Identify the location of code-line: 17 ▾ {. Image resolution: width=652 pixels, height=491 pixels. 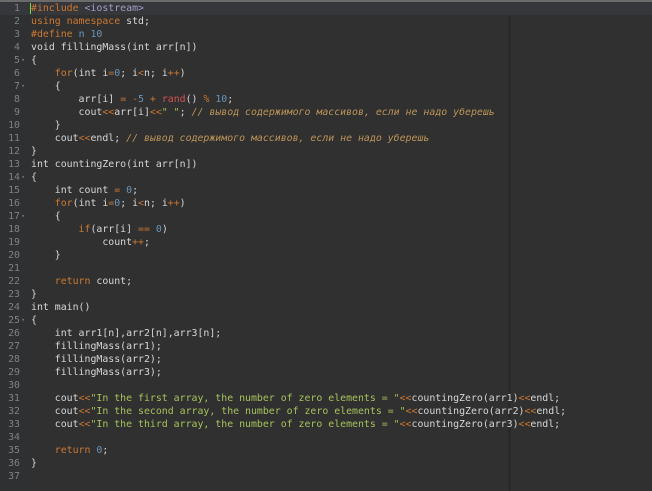
(326, 216).